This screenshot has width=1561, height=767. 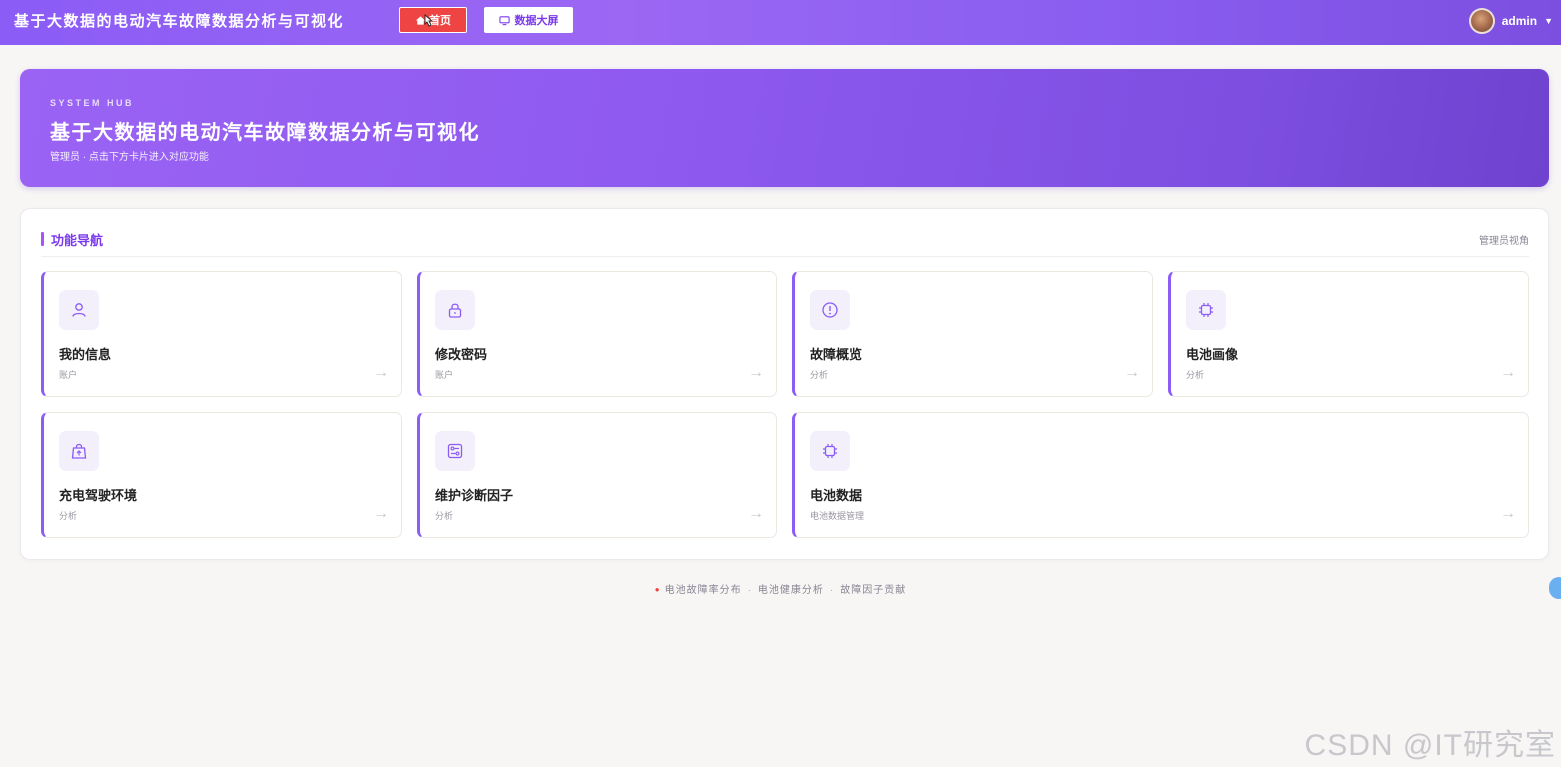 I want to click on top-nav-bar: 基于大数据的电动汽车故障数据分析与可视化 首页 数据大屏 admin ▼, so click(x=780, y=22).